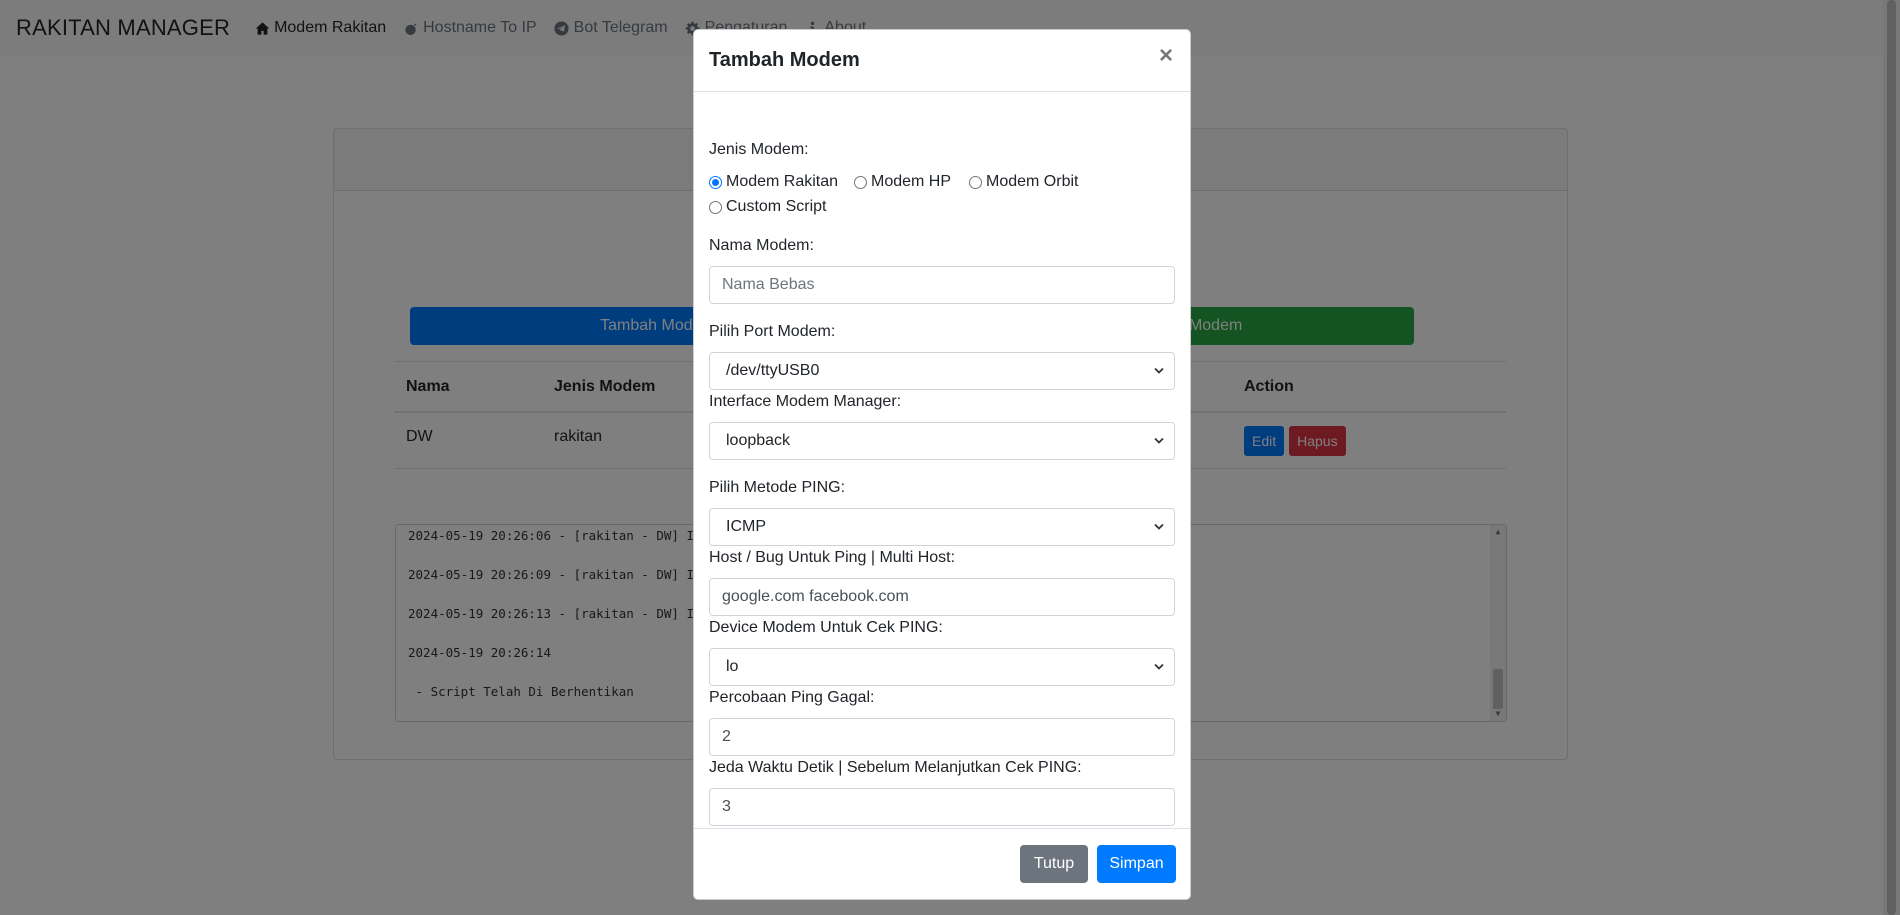 The image size is (1900, 915). Describe the element at coordinates (942, 667) in the screenshot. I see `device-select: lo` at that location.